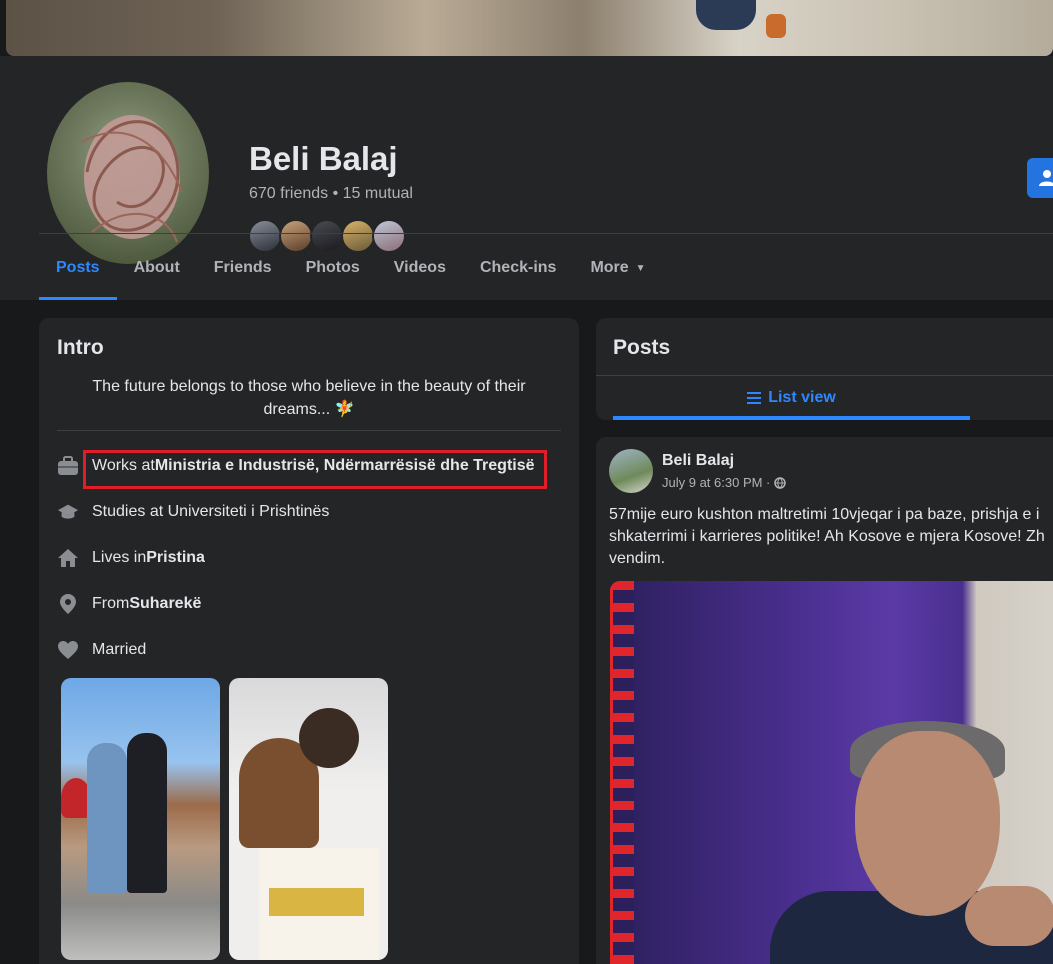  Describe the element at coordinates (716, 482) in the screenshot. I see `post-timestamp: July 9 at 6:30 PM ·` at that location.